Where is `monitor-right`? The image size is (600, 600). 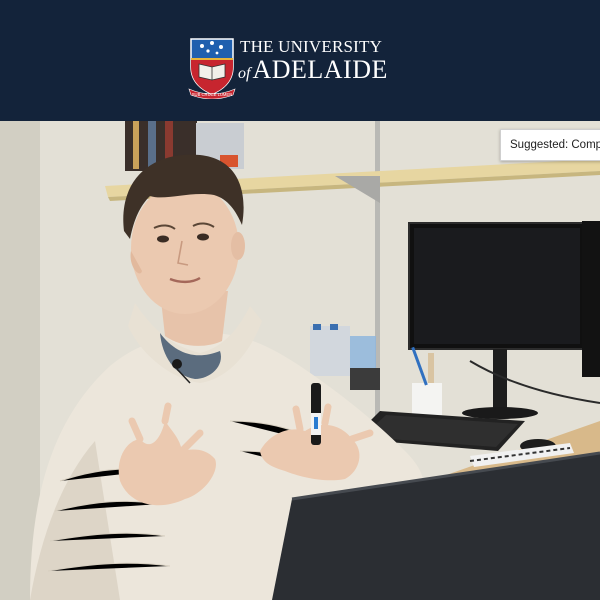
monitor-right is located at coordinates (591, 299).